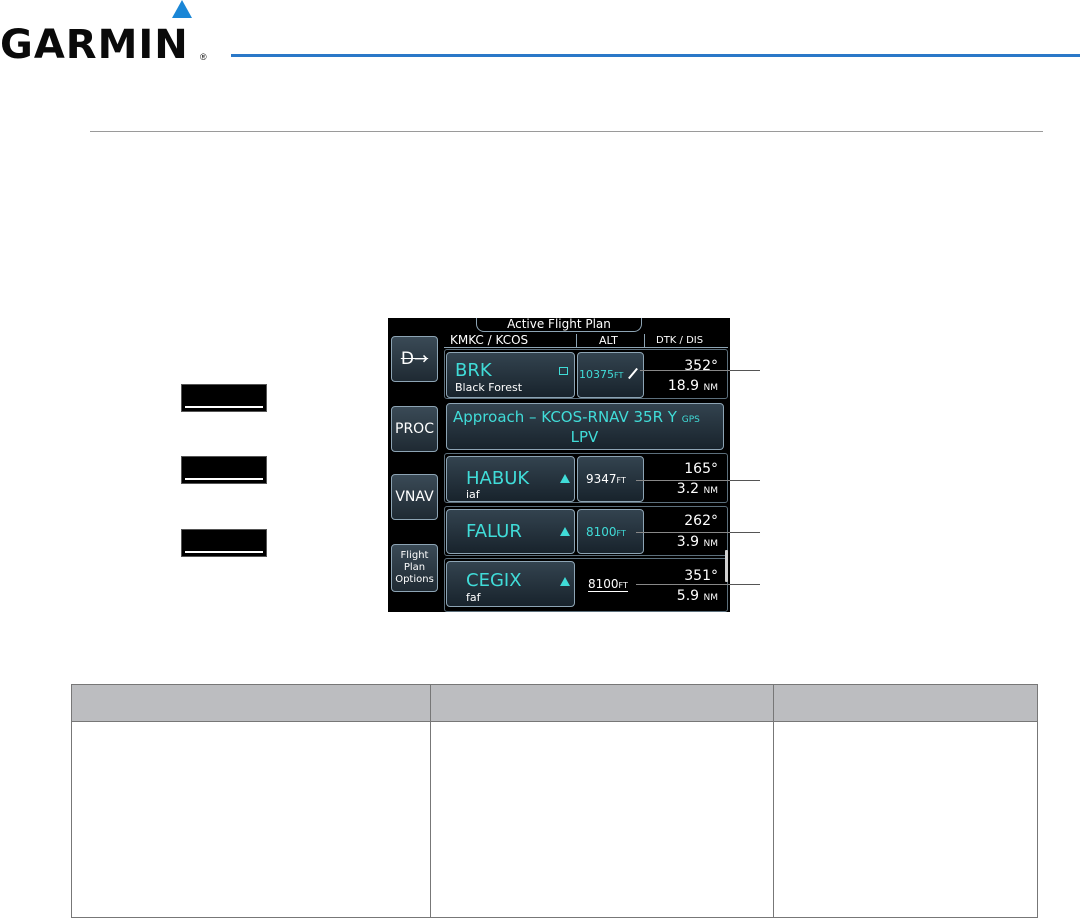 The image size is (1080, 919). I want to click on dis-value: 18.9 NM, so click(692, 386).